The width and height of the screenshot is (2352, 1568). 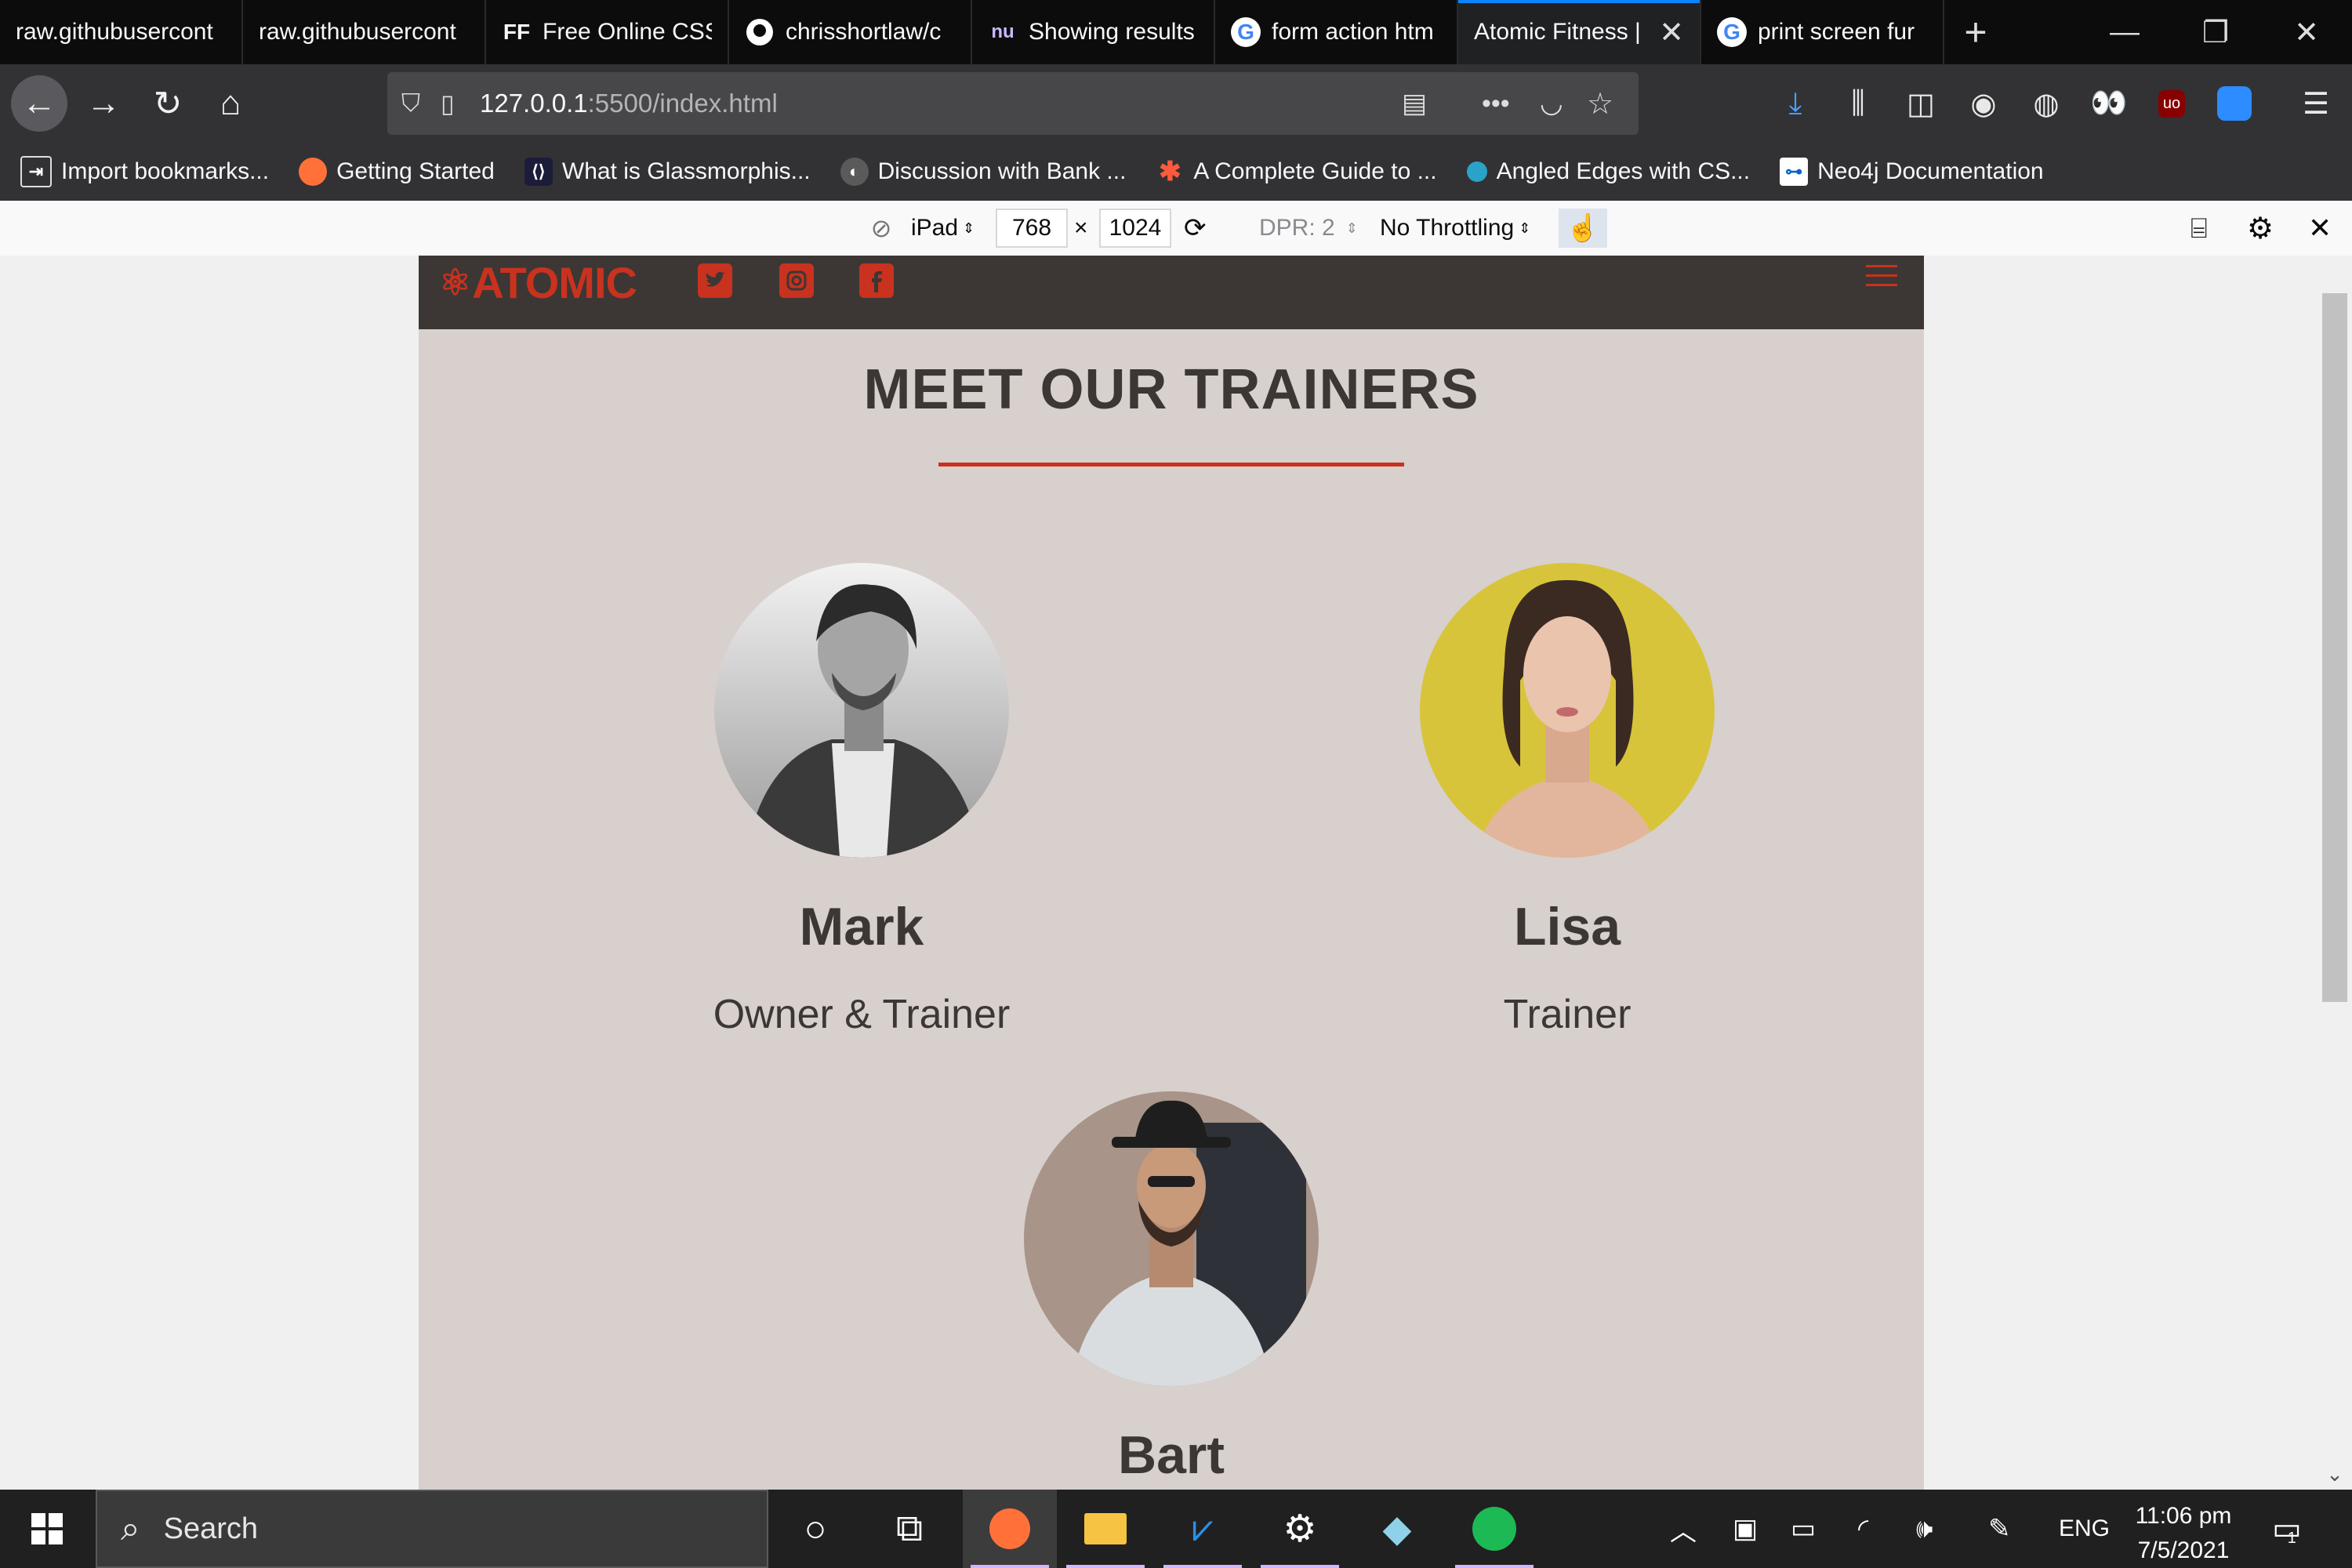 I want to click on search-placeholder: Search, so click(x=211, y=1528).